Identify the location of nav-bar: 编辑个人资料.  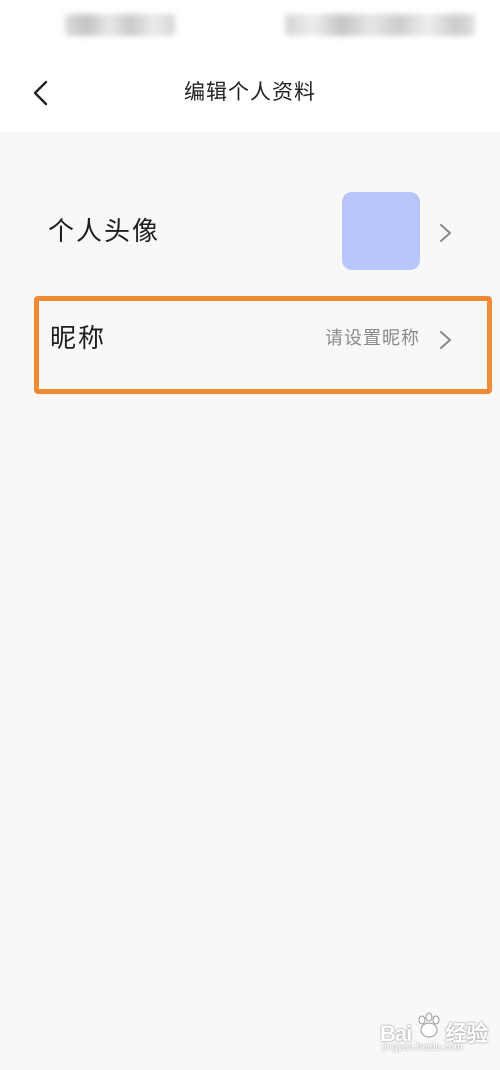
(250, 93).